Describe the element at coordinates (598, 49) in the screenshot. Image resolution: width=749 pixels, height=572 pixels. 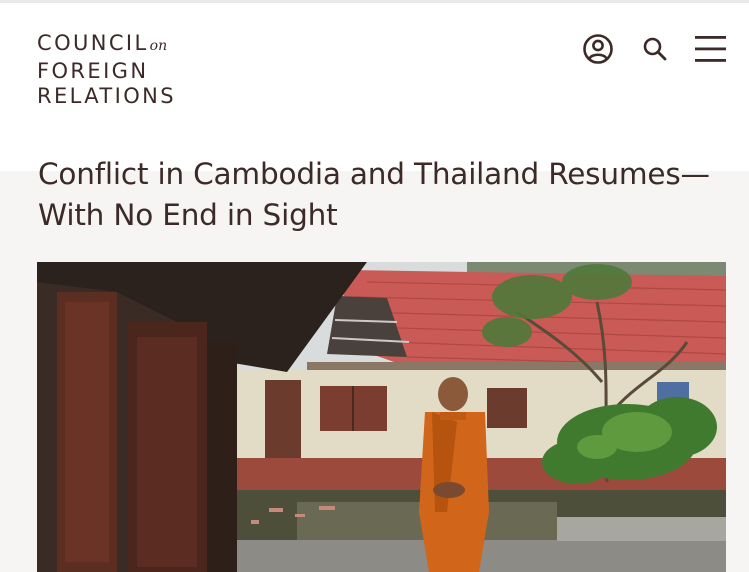
I see `account-icon` at that location.